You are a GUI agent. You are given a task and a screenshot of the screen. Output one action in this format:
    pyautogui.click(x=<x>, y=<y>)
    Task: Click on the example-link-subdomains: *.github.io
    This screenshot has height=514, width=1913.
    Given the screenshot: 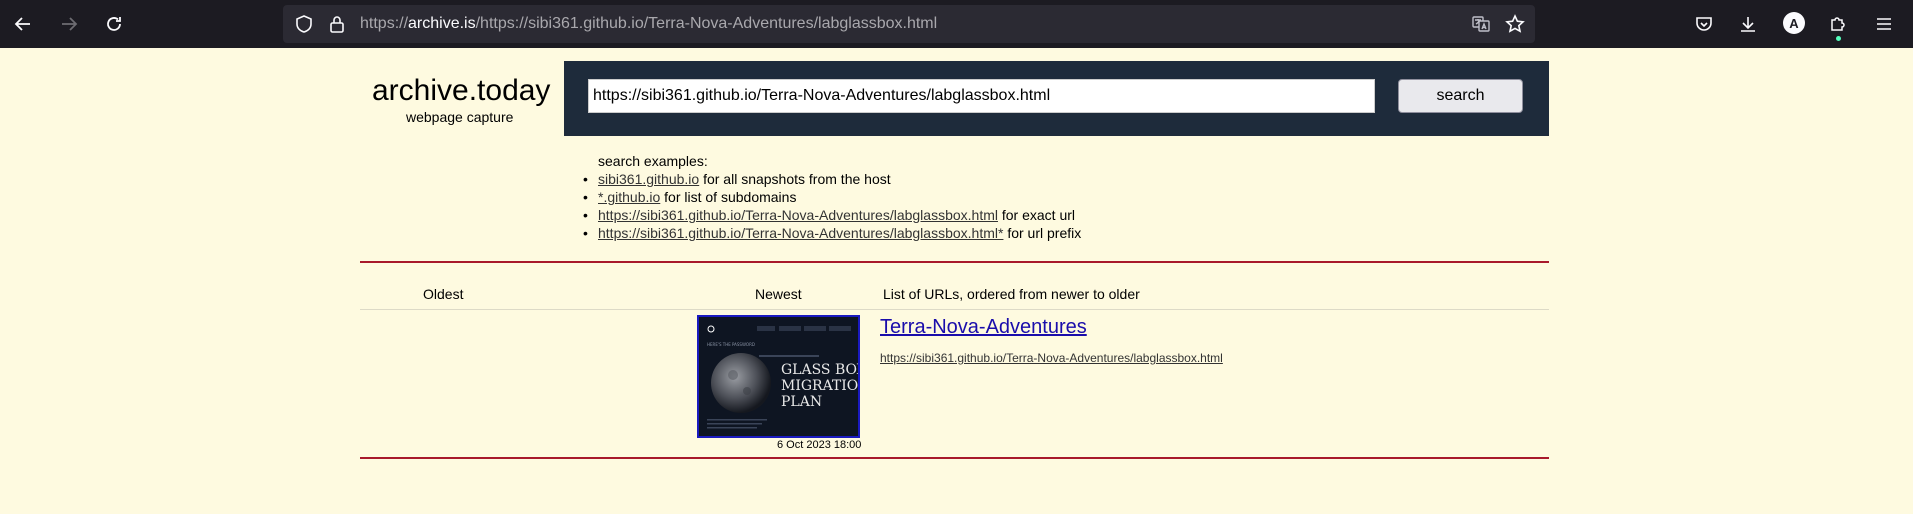 What is the action you would take?
    pyautogui.click(x=629, y=197)
    